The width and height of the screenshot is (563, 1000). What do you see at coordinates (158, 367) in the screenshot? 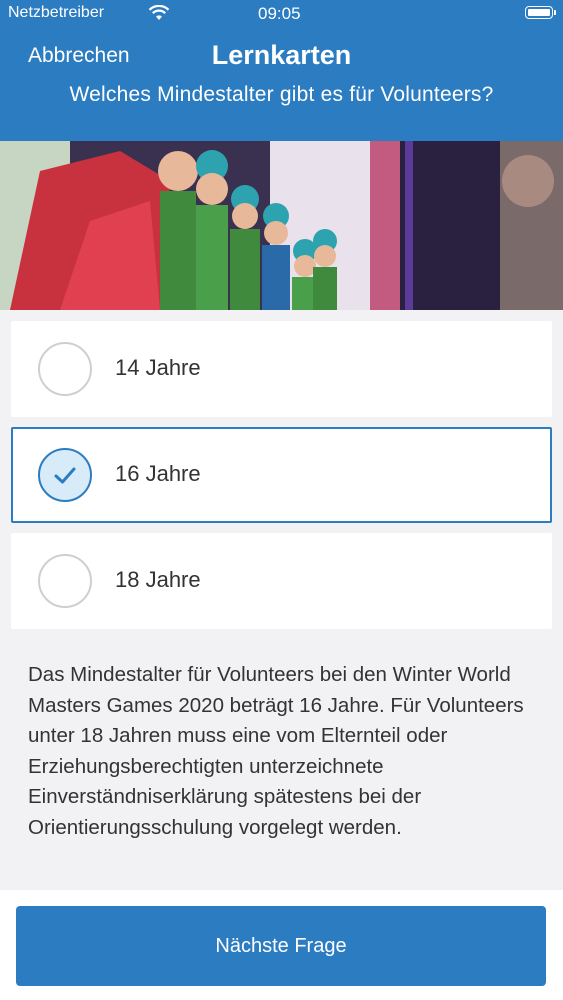
I see `answer-label: 14 Jahre` at bounding box center [158, 367].